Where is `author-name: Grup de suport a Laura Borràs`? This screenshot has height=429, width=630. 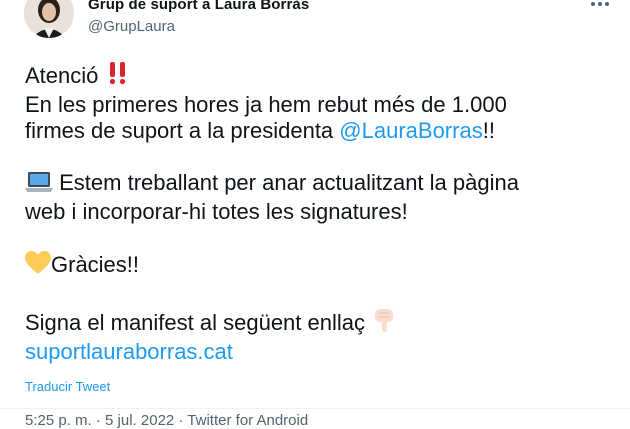 author-name: Grup de suport a Laura Borràs is located at coordinates (198, 6).